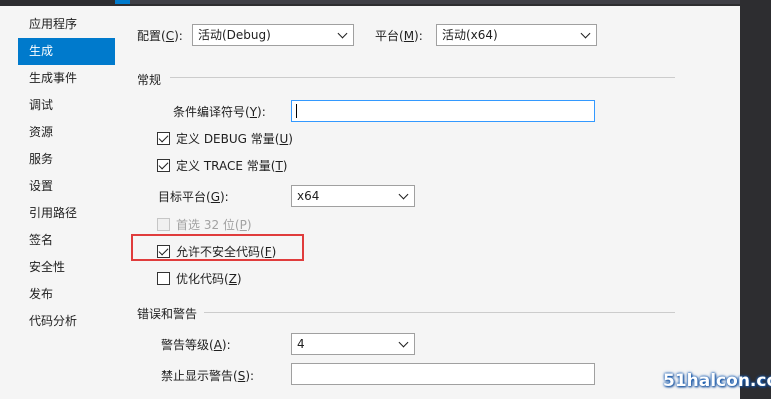  I want to click on warning-level-label: 警告等级(A):, so click(196, 345).